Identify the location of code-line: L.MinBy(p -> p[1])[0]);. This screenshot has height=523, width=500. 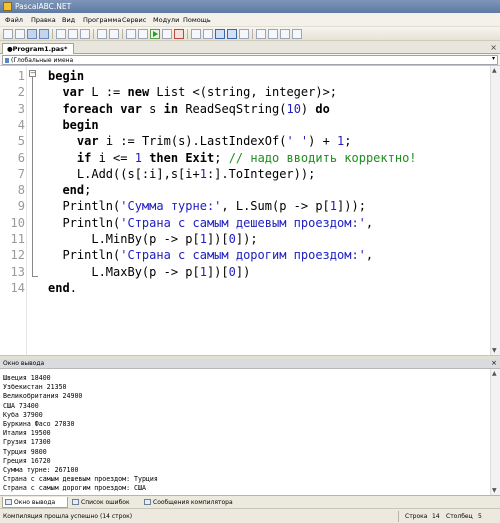
(152, 239).